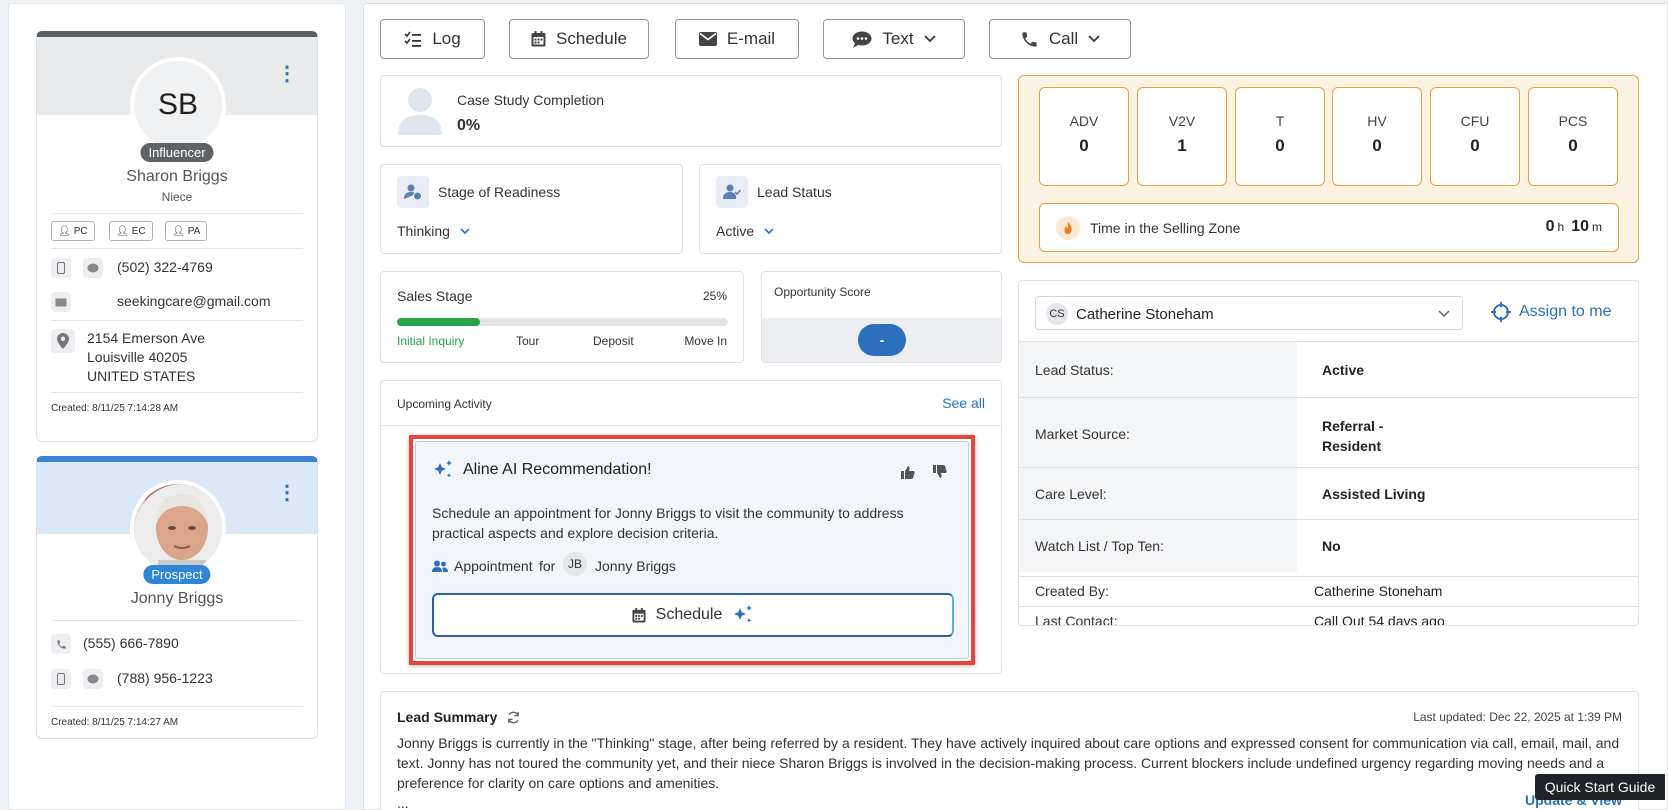  I want to click on stage-of-readiness-card: Stage of Readiness Thinking, so click(531, 209).